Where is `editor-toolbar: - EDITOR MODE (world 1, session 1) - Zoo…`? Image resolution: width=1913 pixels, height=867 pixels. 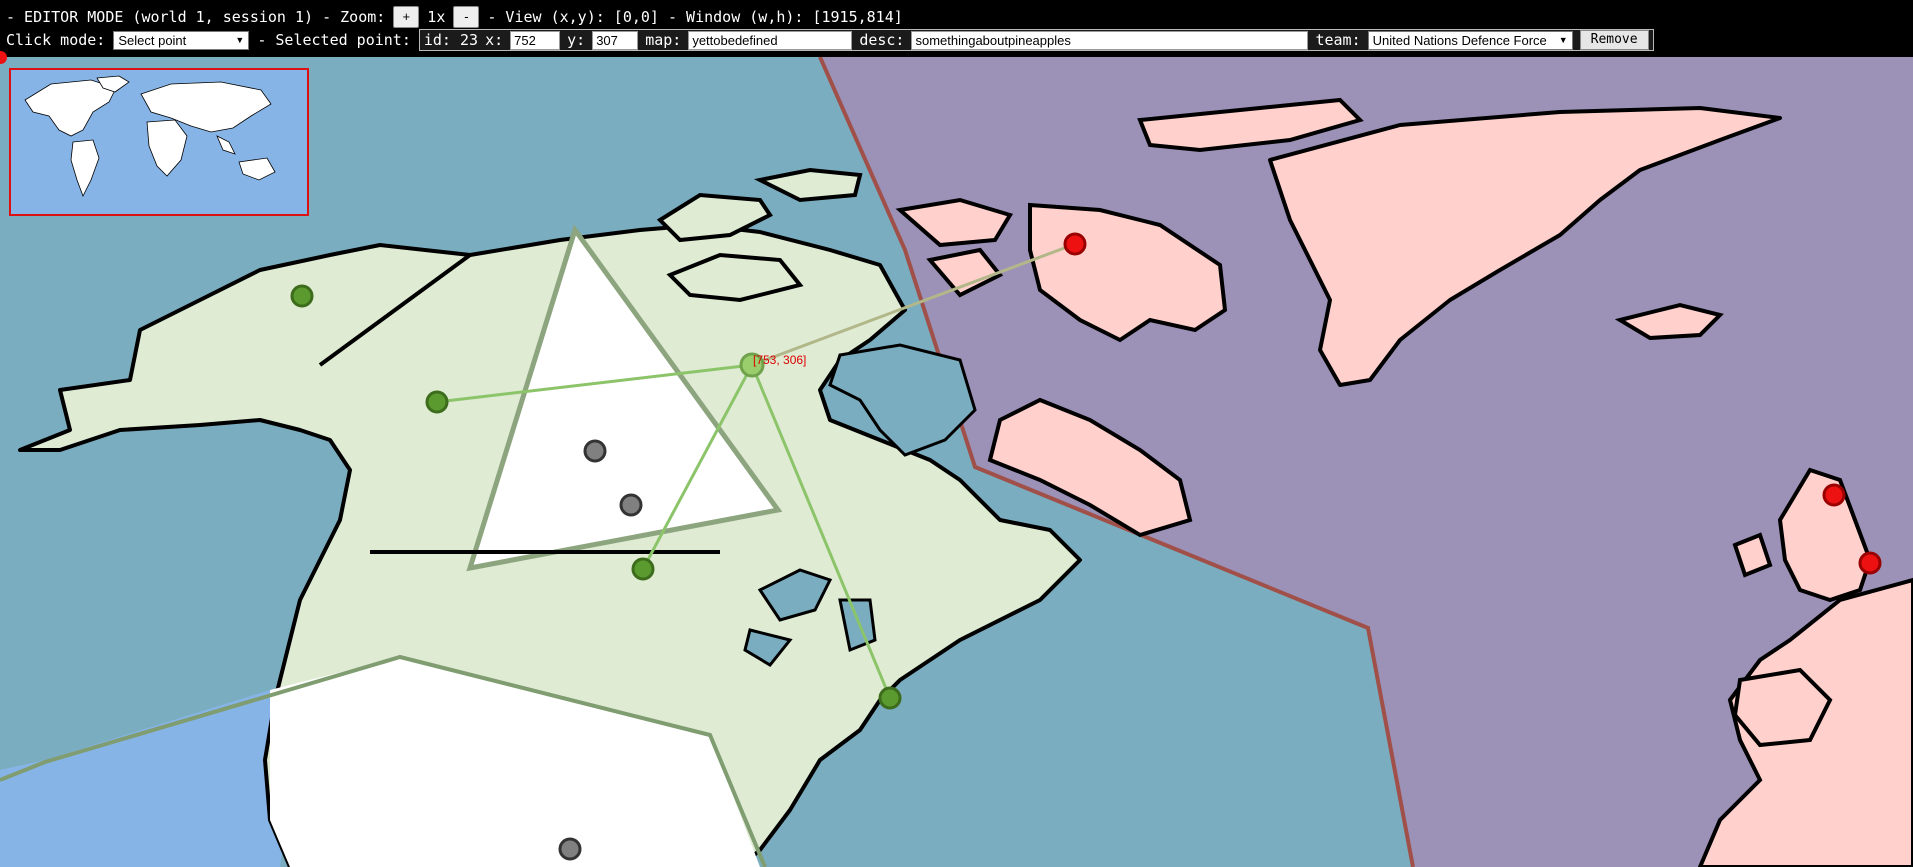 editor-toolbar: - EDITOR MODE (world 1, session 1) - Zoo… is located at coordinates (956, 28).